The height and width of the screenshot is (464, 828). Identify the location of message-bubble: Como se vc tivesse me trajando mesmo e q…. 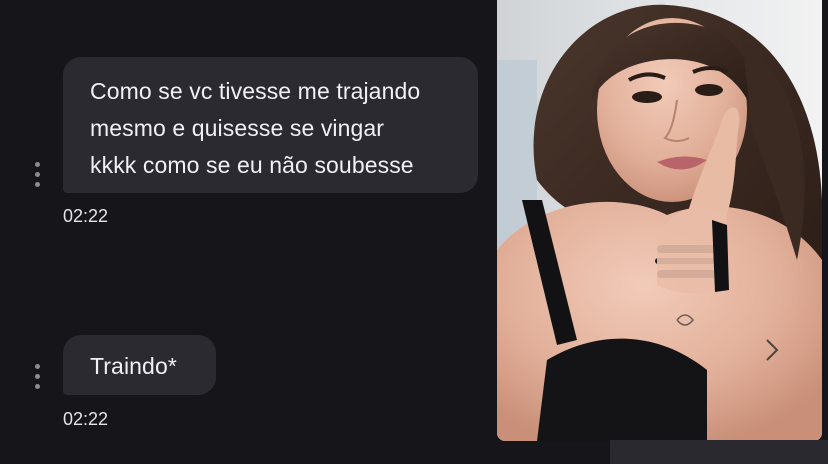
(270, 125).